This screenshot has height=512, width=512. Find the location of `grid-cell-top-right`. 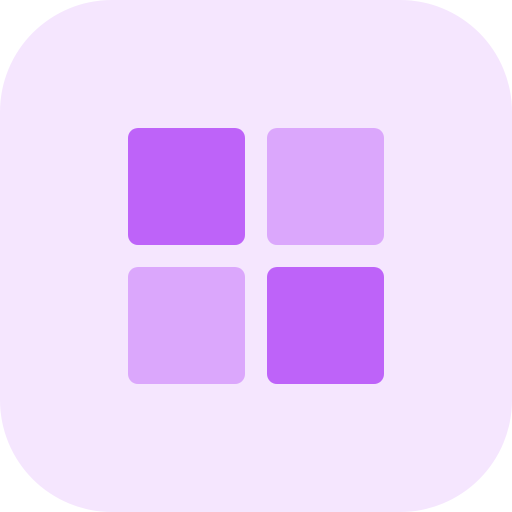

grid-cell-top-right is located at coordinates (325, 186).